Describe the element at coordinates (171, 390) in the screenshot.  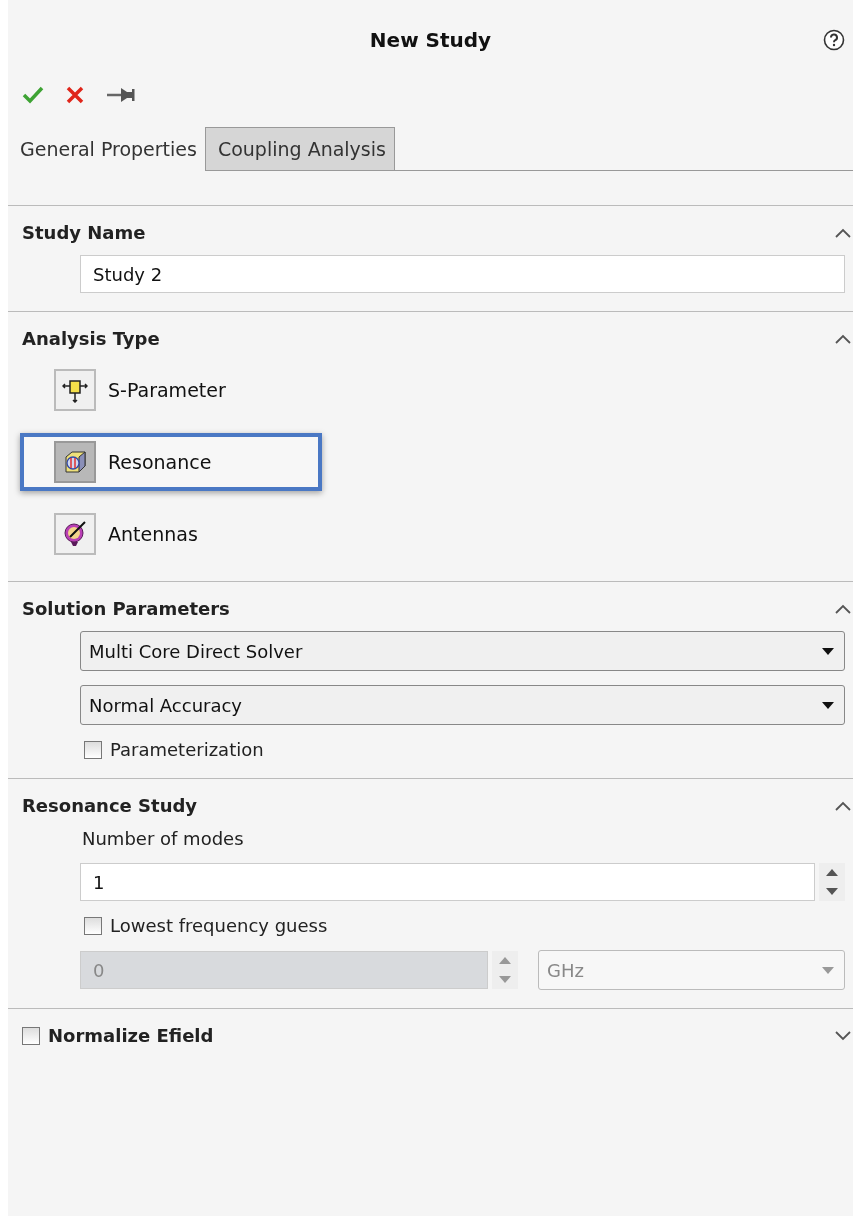
I see `analysis-option: S-Parameter` at that location.